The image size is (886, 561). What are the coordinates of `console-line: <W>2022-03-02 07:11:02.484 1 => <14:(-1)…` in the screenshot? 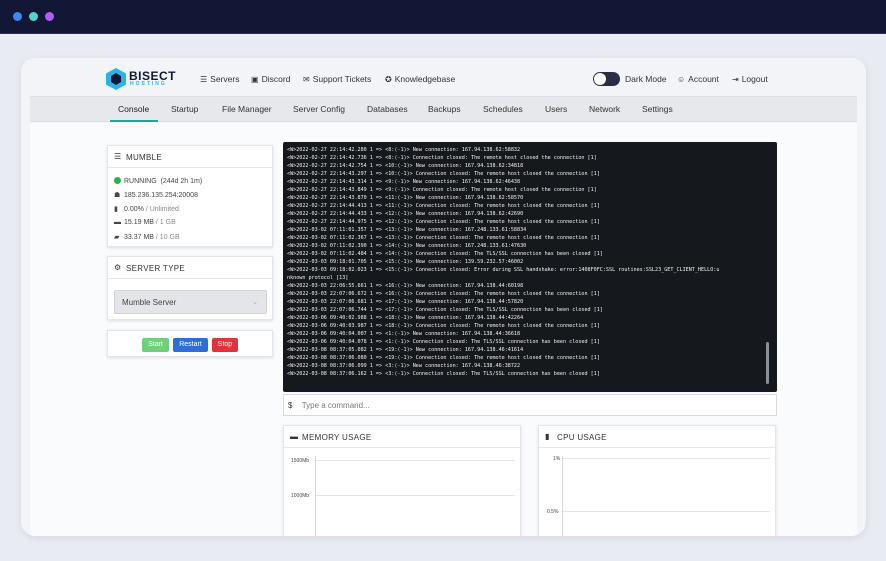 It's located at (445, 254).